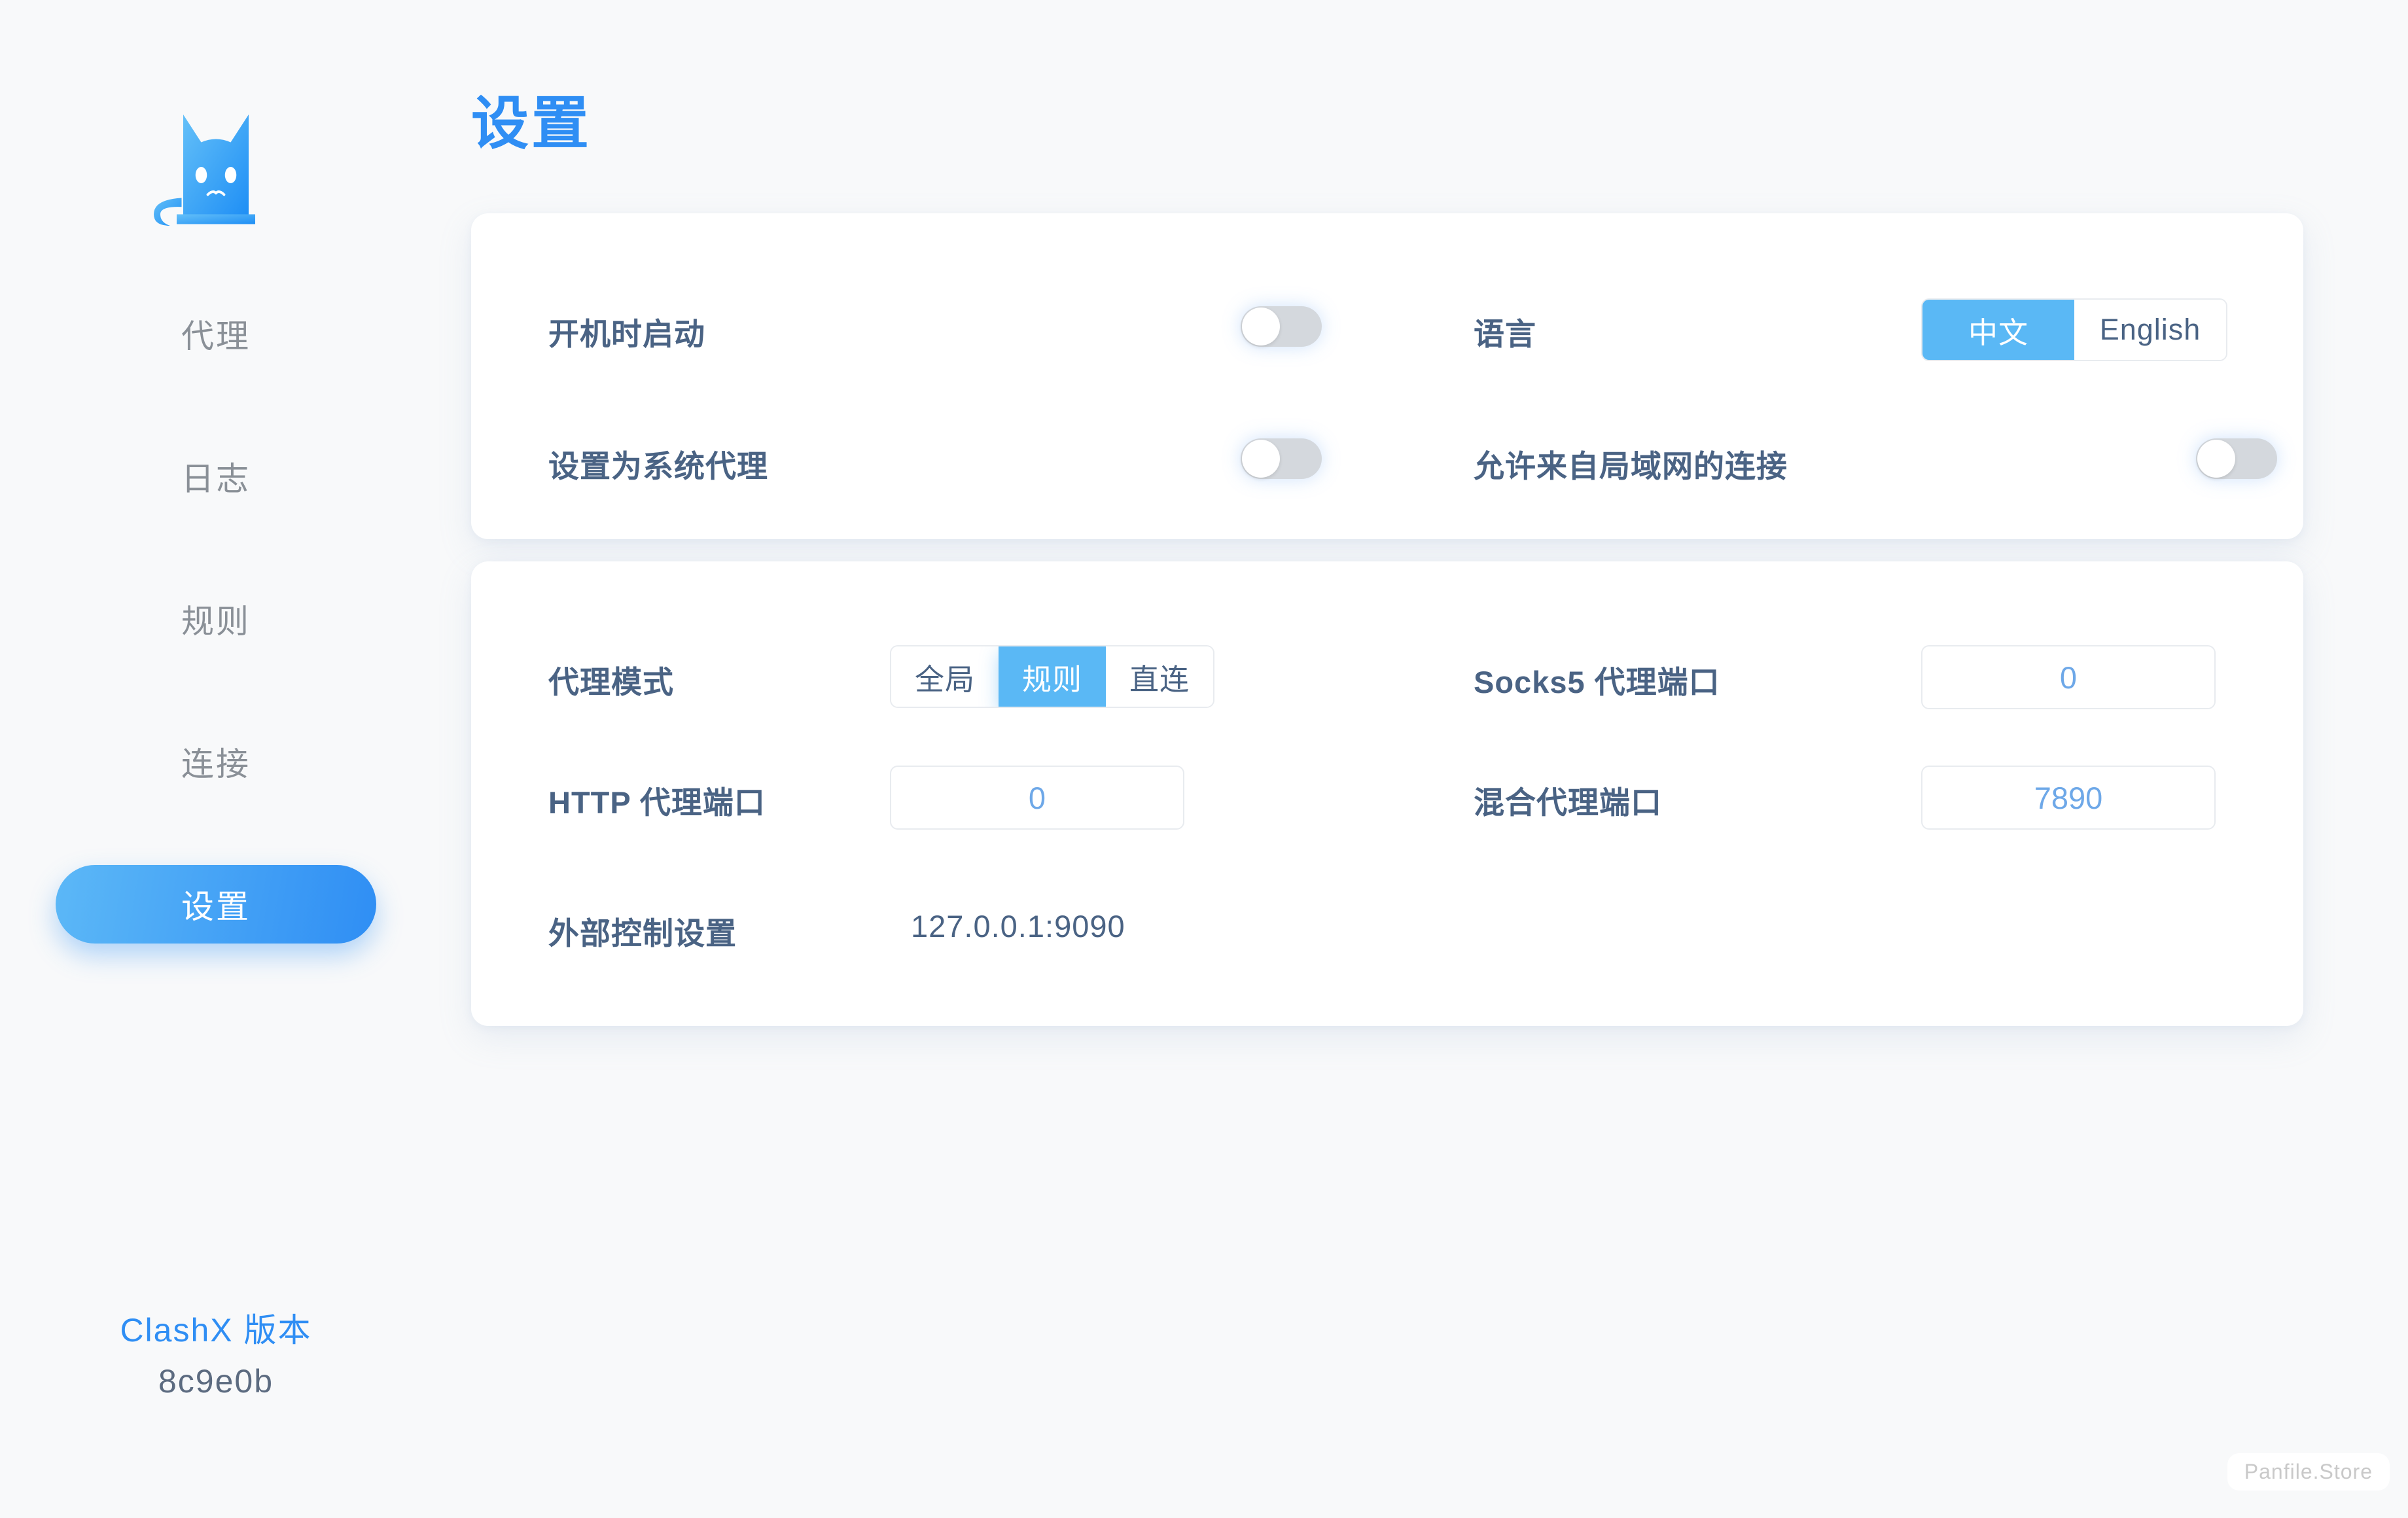  I want to click on sidebar-item-label: 日志, so click(216, 479).